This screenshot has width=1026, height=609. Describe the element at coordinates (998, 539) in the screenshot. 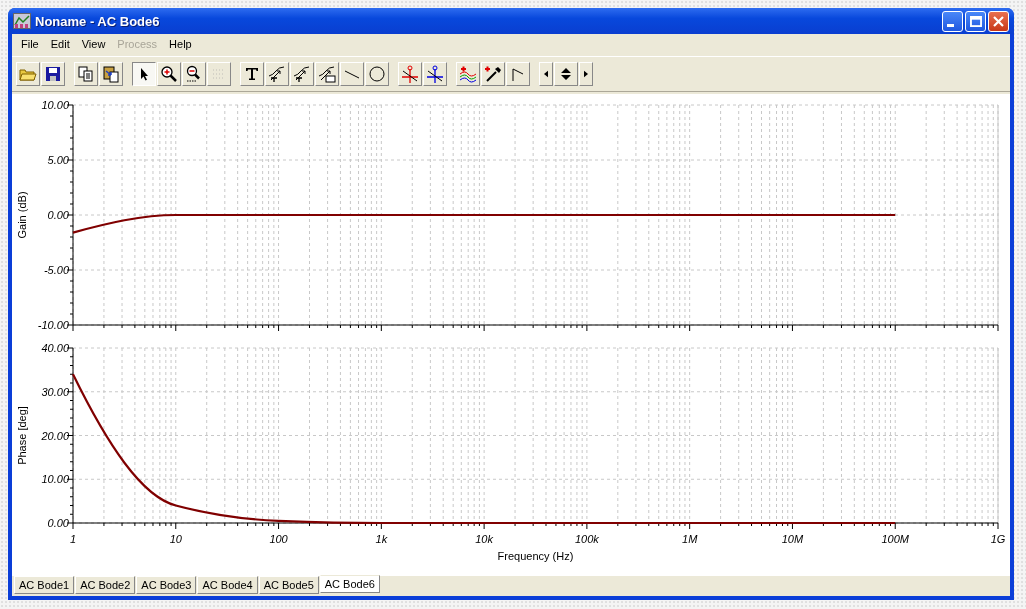

I see `x-tick-label: 1G` at that location.